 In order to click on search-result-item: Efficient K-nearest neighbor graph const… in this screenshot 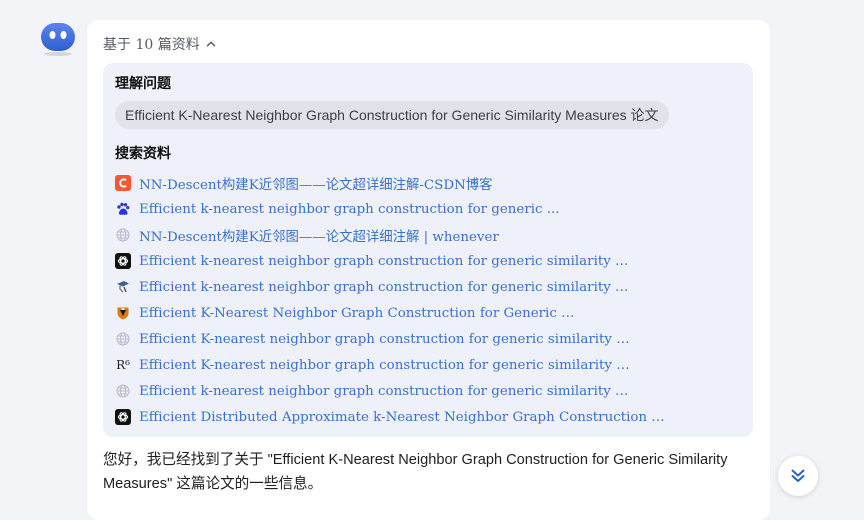, I will do `click(430, 339)`.